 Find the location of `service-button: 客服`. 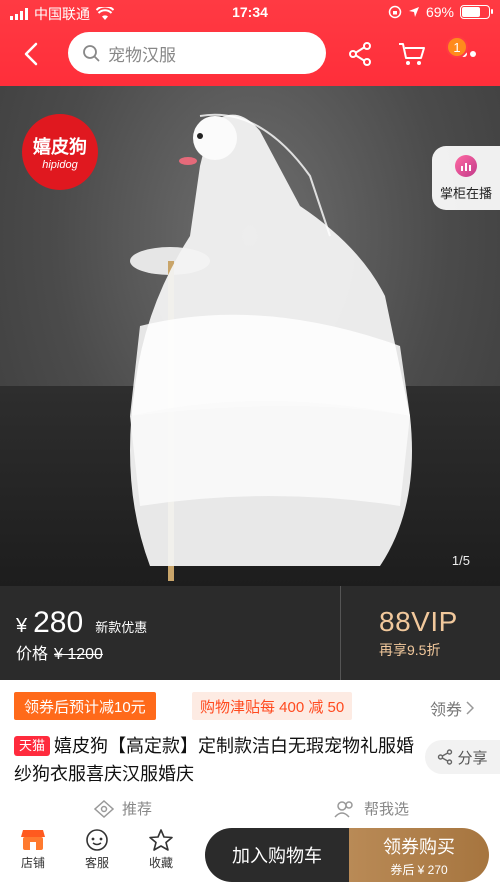

service-button: 客服 is located at coordinates (97, 849).